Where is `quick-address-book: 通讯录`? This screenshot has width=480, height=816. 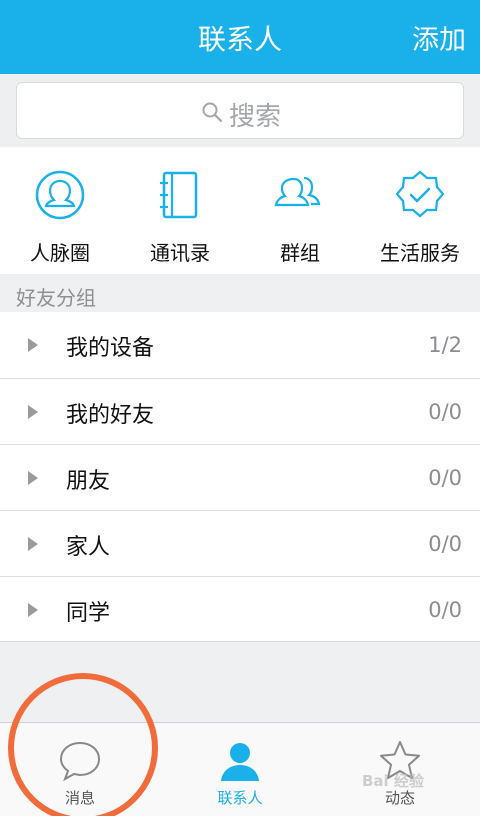
quick-address-book: 通讯录 is located at coordinates (180, 210).